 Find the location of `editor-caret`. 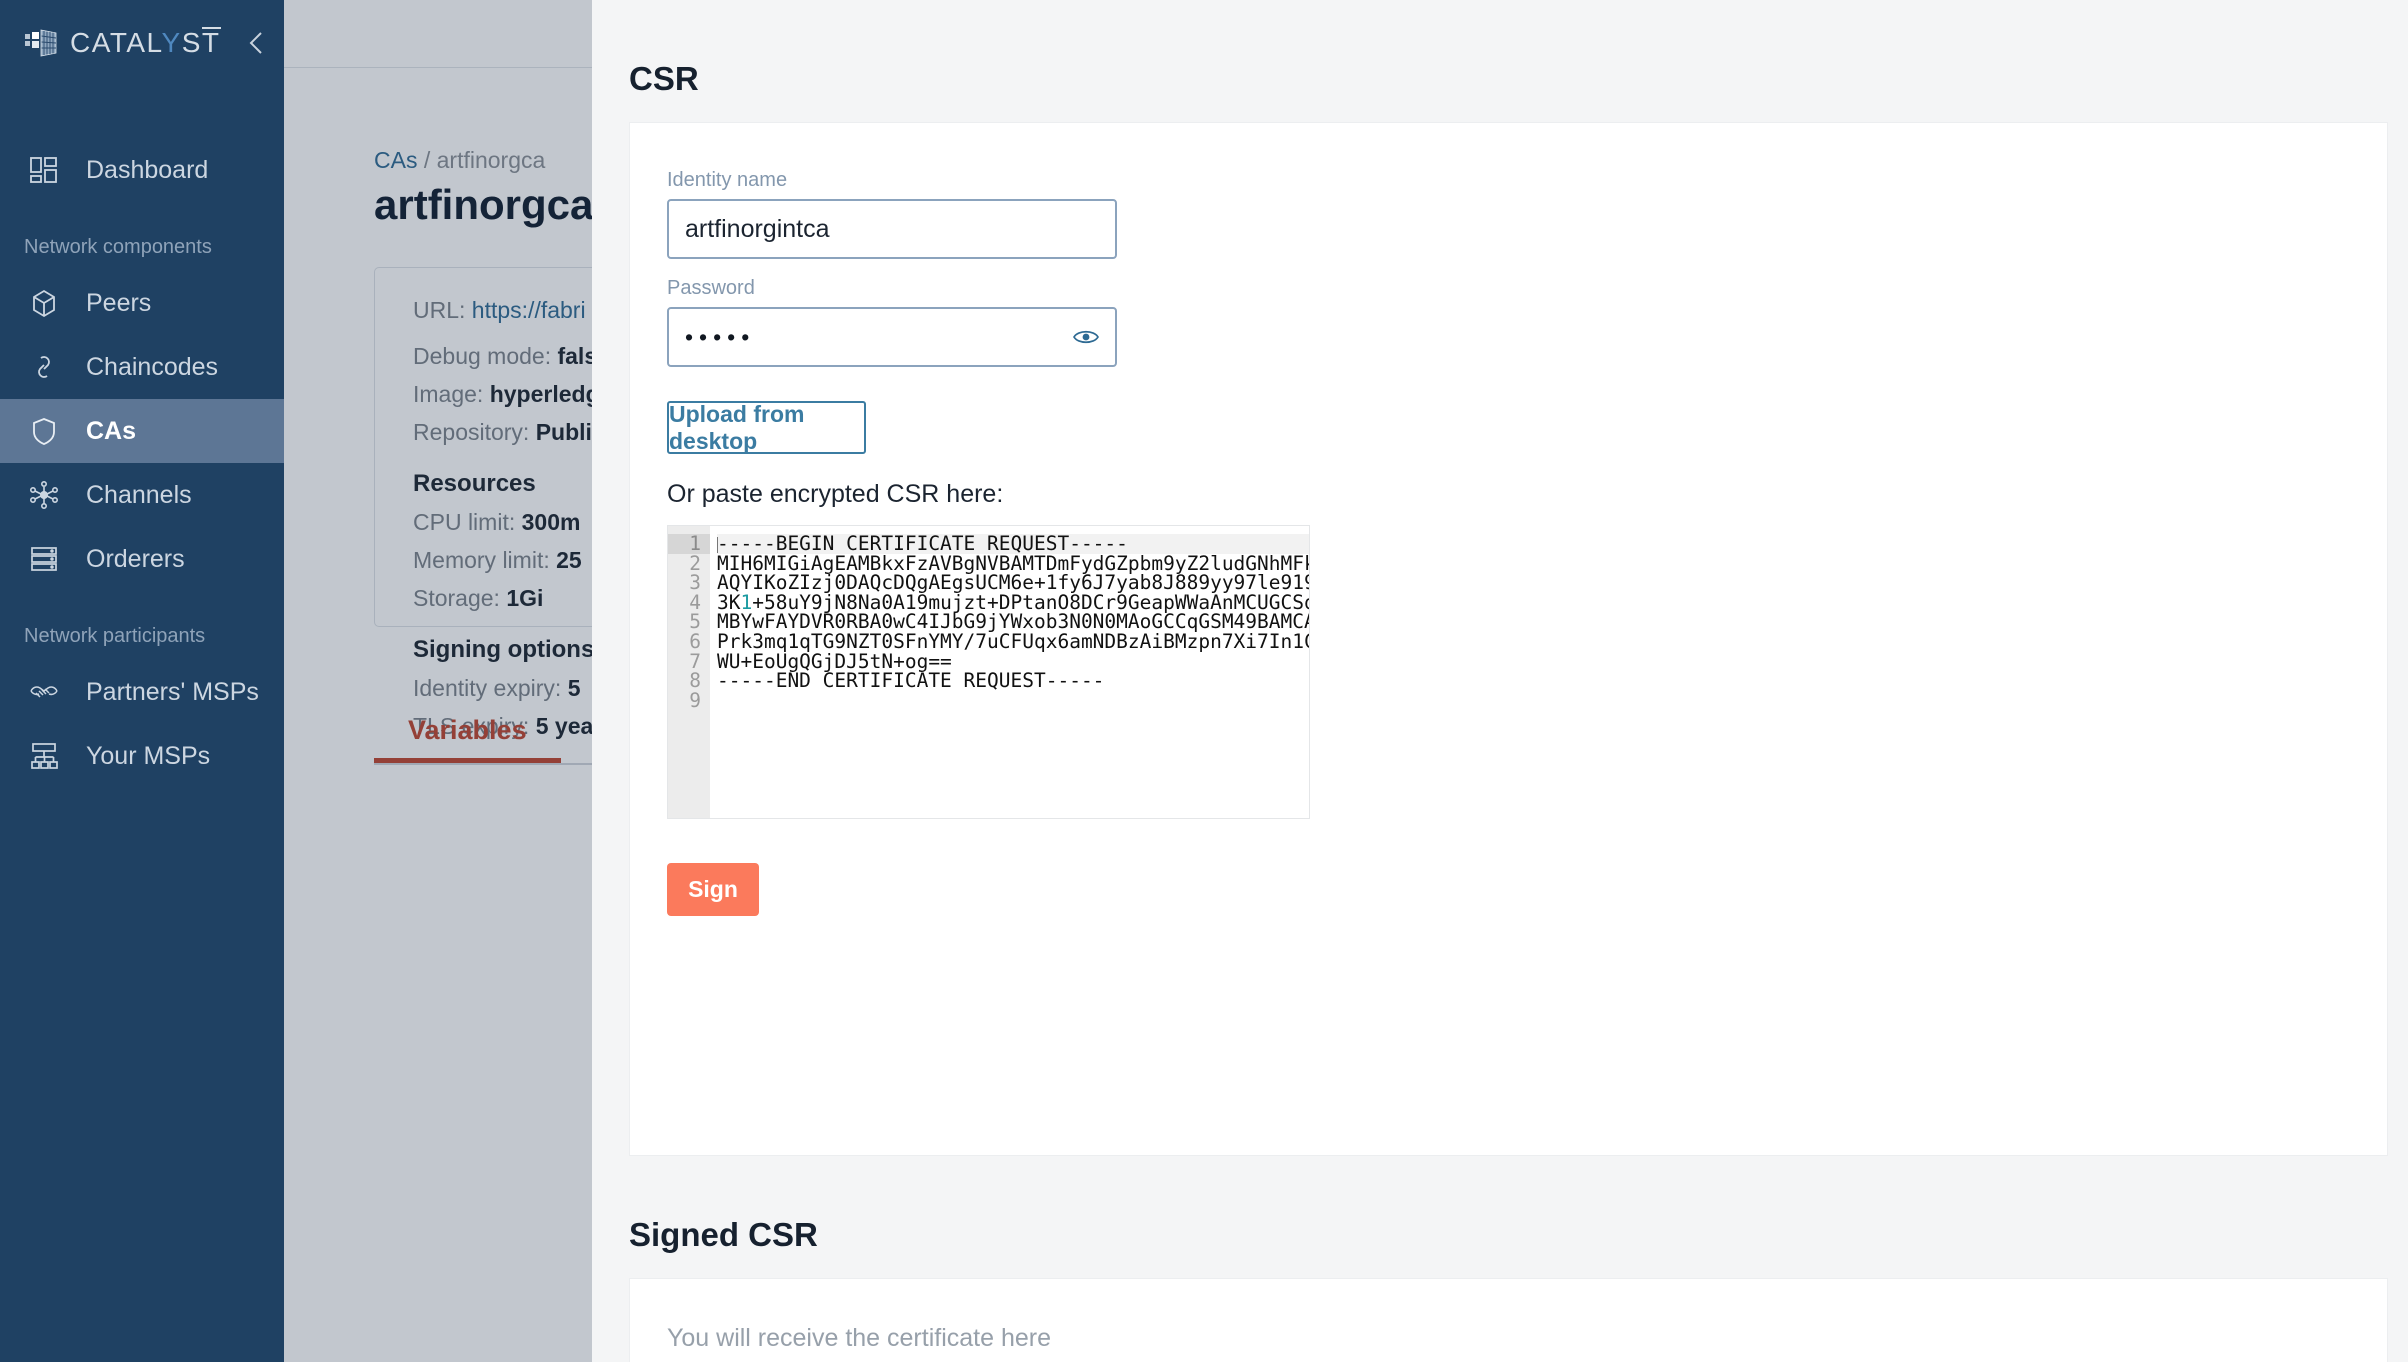

editor-caret is located at coordinates (717, 545).